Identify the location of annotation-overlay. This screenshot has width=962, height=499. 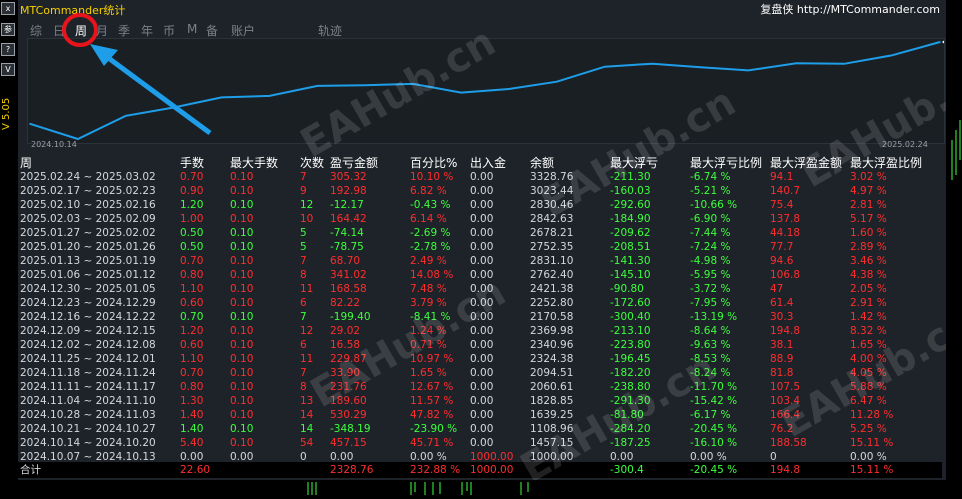
(137, 74).